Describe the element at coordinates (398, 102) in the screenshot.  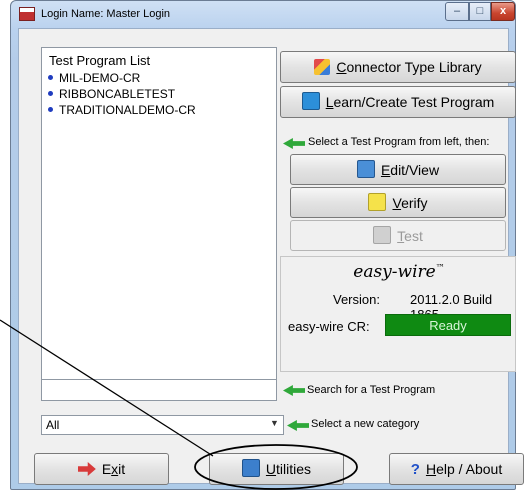
I see `learn-create-test-program-button: Learn/Create Test Program` at that location.